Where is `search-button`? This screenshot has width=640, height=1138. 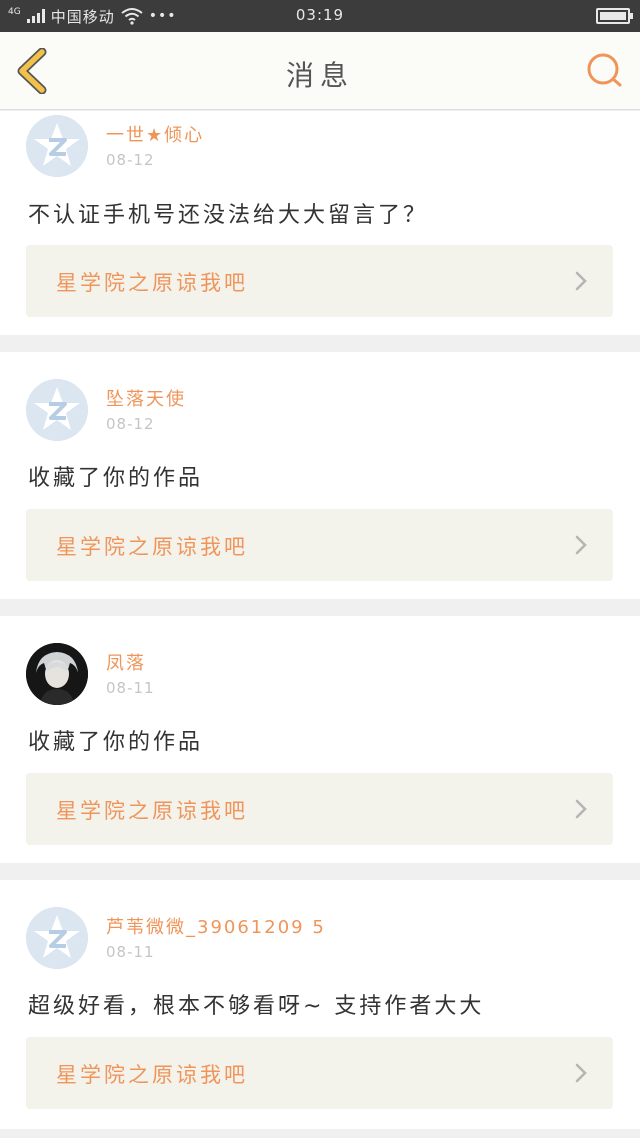
search-button is located at coordinates (605, 71).